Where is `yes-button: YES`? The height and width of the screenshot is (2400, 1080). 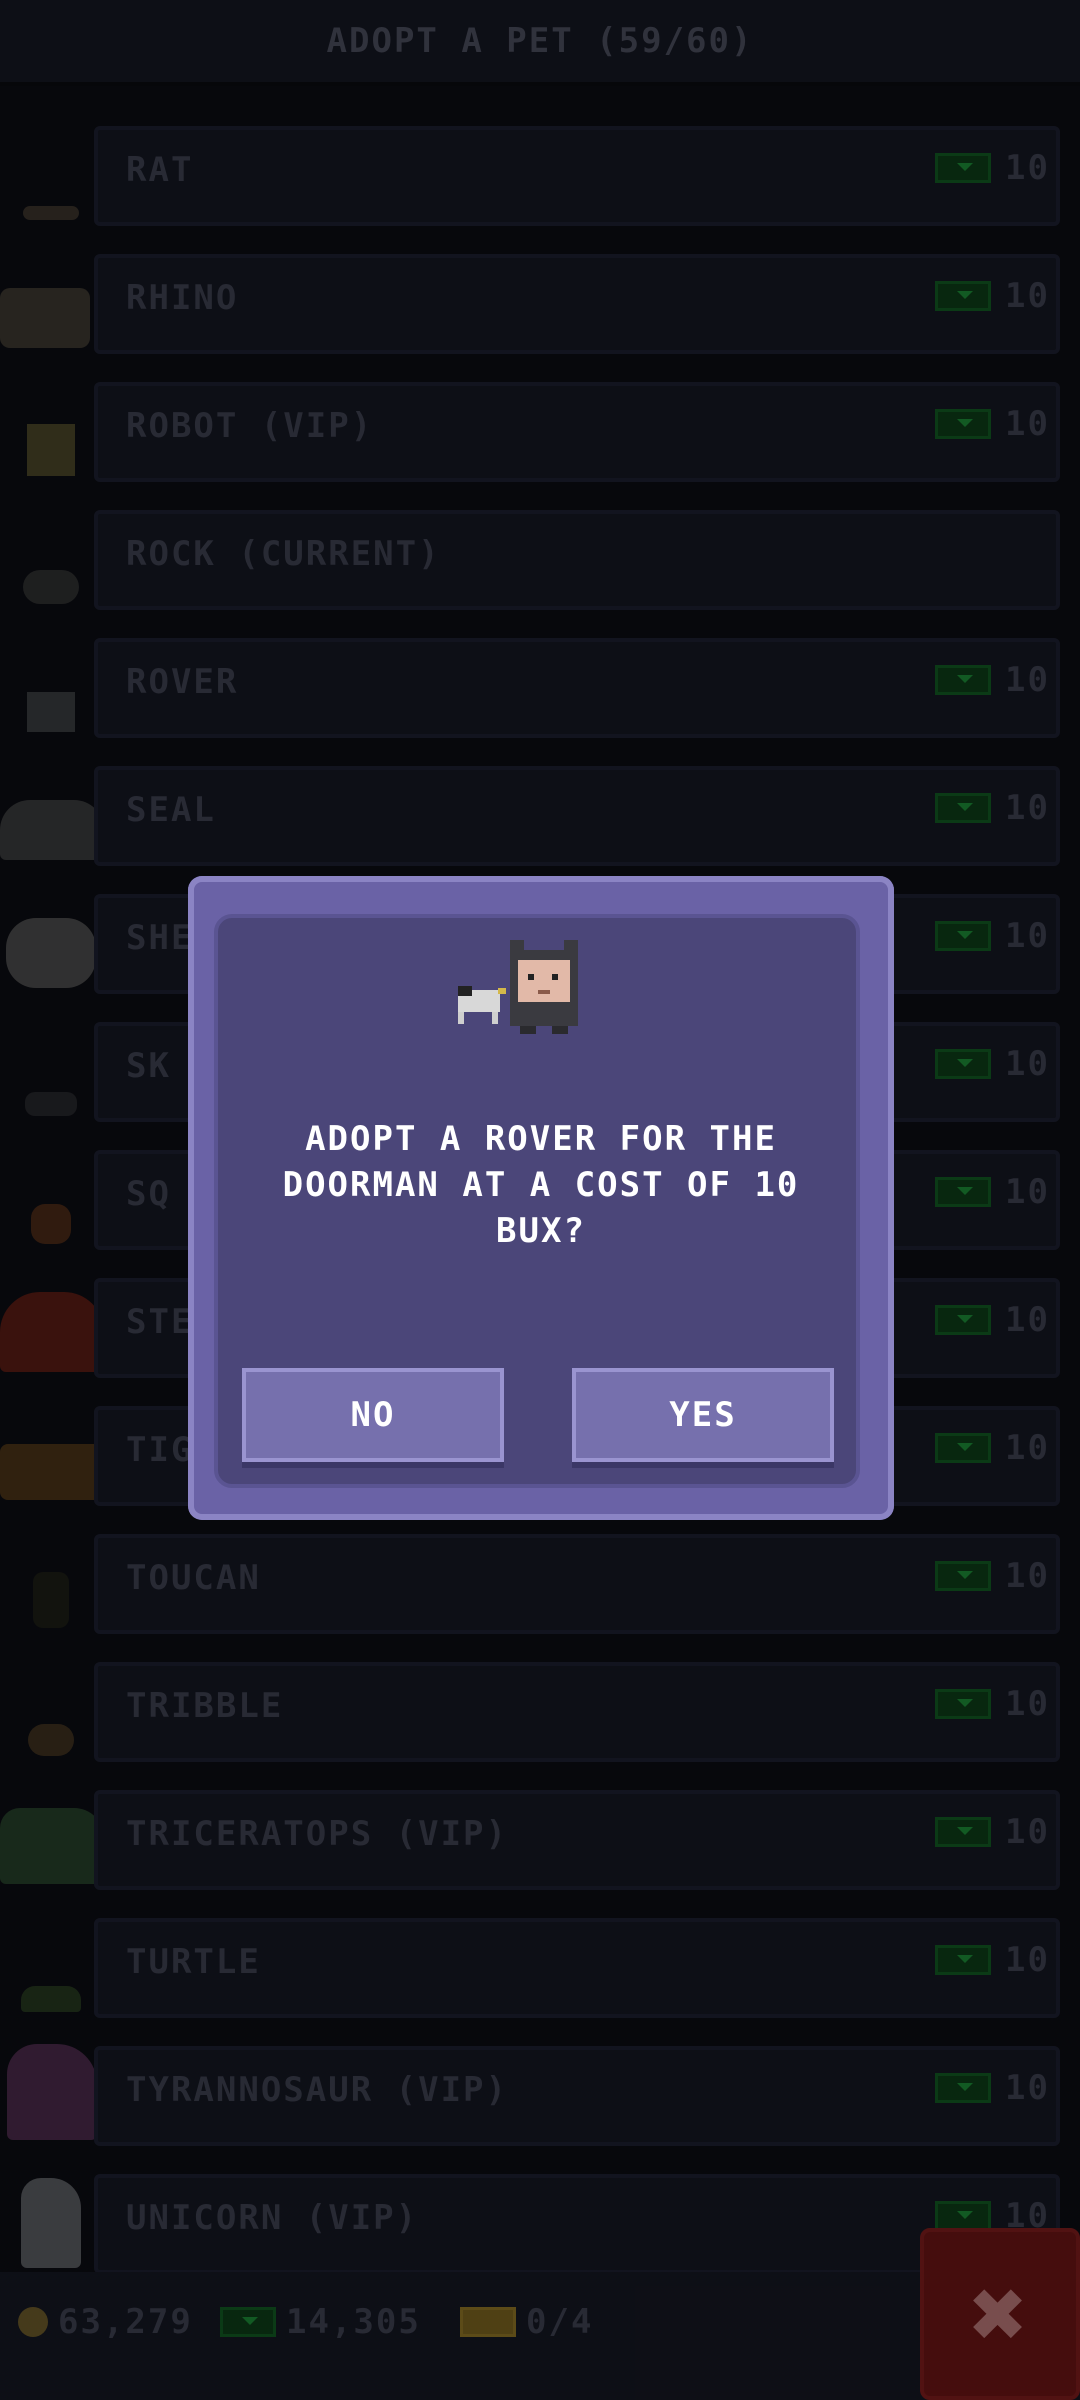
yes-button: YES is located at coordinates (703, 1415).